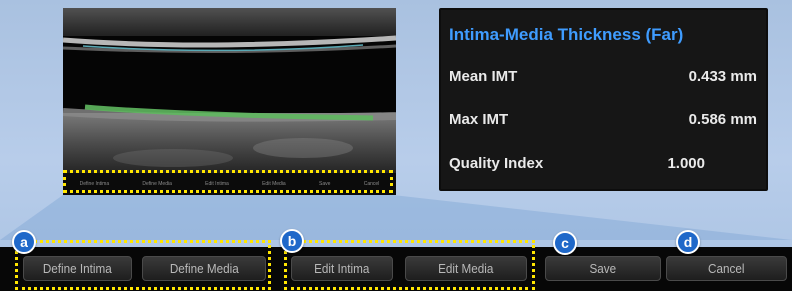  I want to click on mean-imt-row: Mean IMT 0.433 mm, so click(603, 78).